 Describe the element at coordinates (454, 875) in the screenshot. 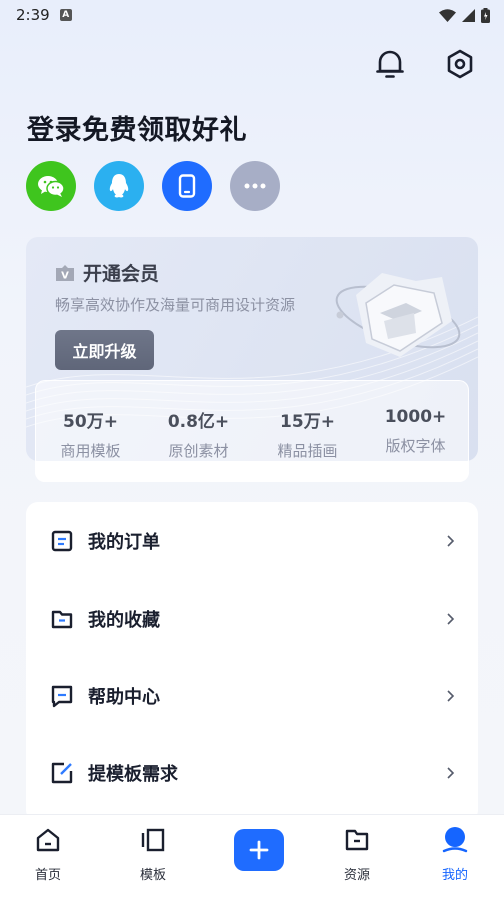

I see `nav-label: 我的` at that location.